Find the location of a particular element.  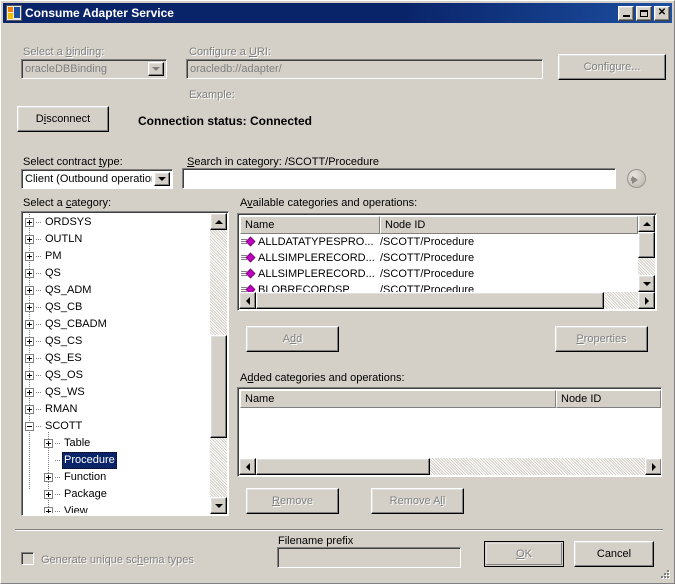

tree-node: Procedure is located at coordinates (116, 460).